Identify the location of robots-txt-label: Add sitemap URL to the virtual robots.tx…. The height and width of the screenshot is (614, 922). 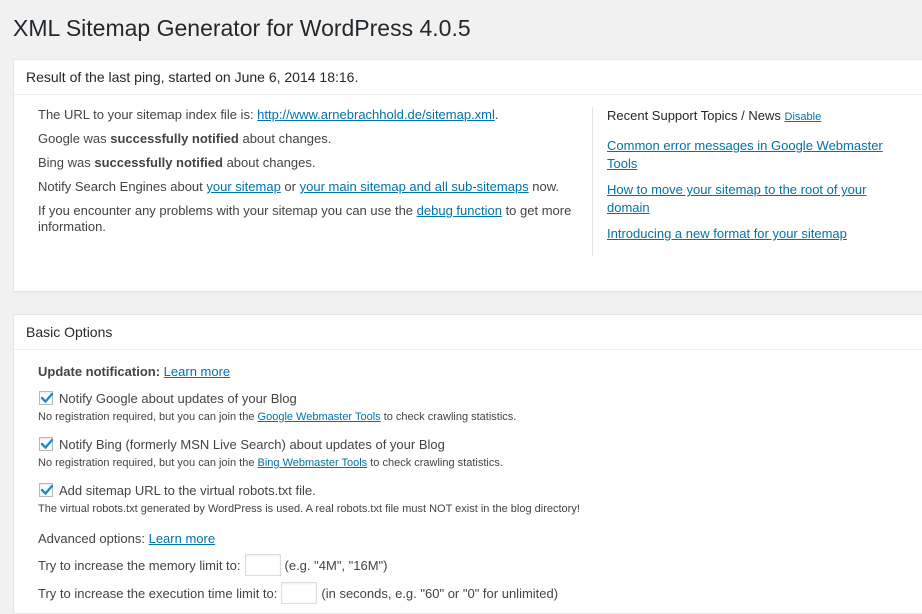
(187, 490).